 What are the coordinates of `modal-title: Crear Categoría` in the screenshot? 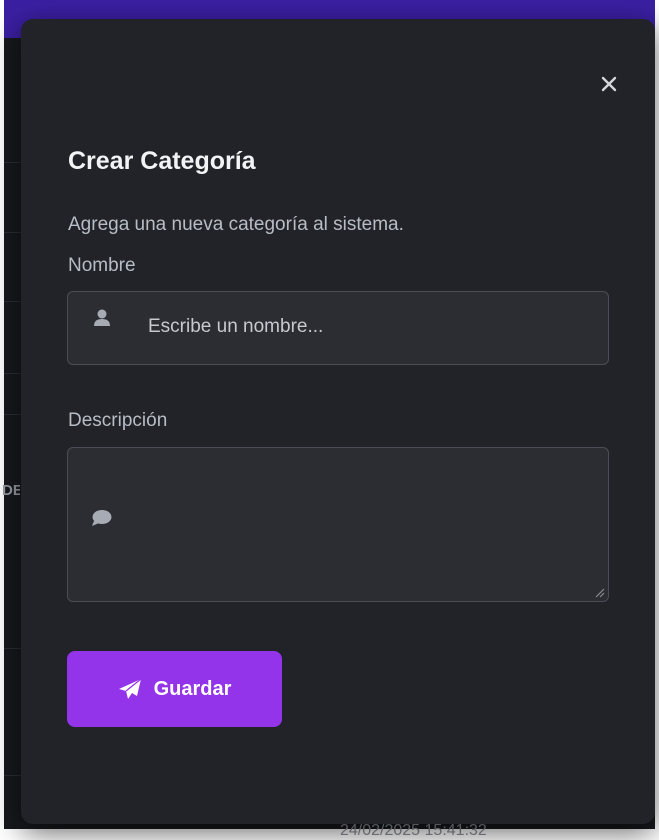 It's located at (162, 161).